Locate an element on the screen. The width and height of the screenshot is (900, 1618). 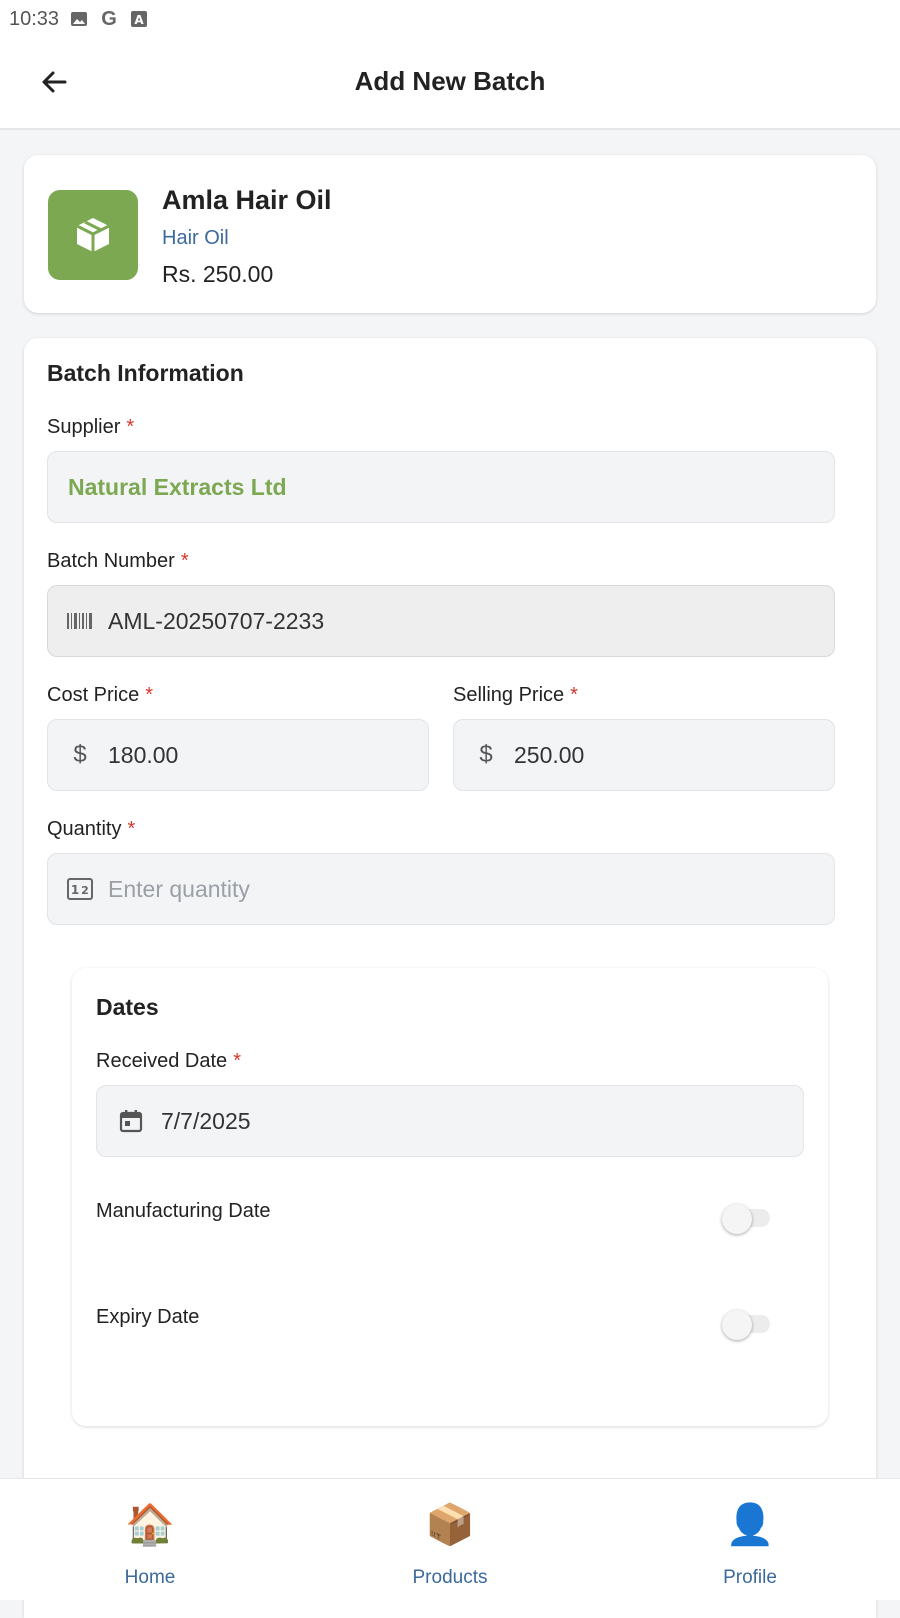
expiry-date-toggle is located at coordinates (748, 1325).